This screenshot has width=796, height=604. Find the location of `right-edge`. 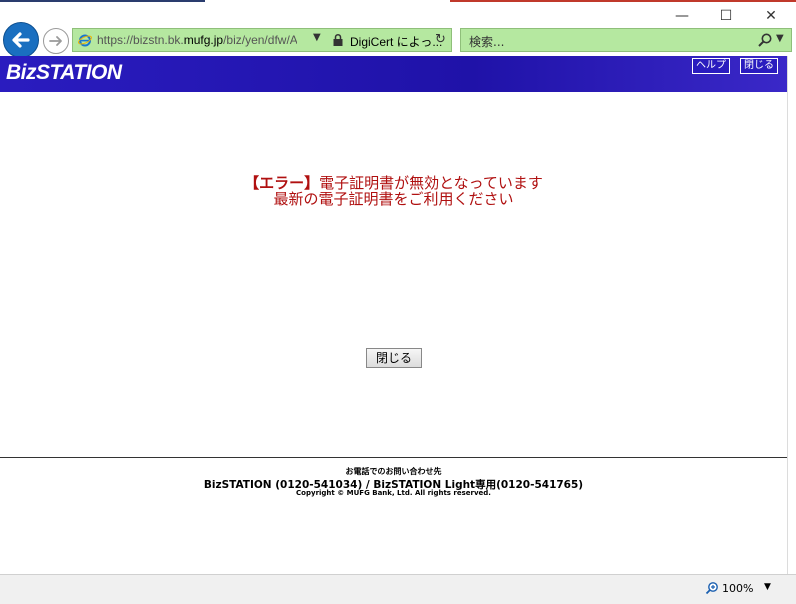

right-edge is located at coordinates (791, 315).